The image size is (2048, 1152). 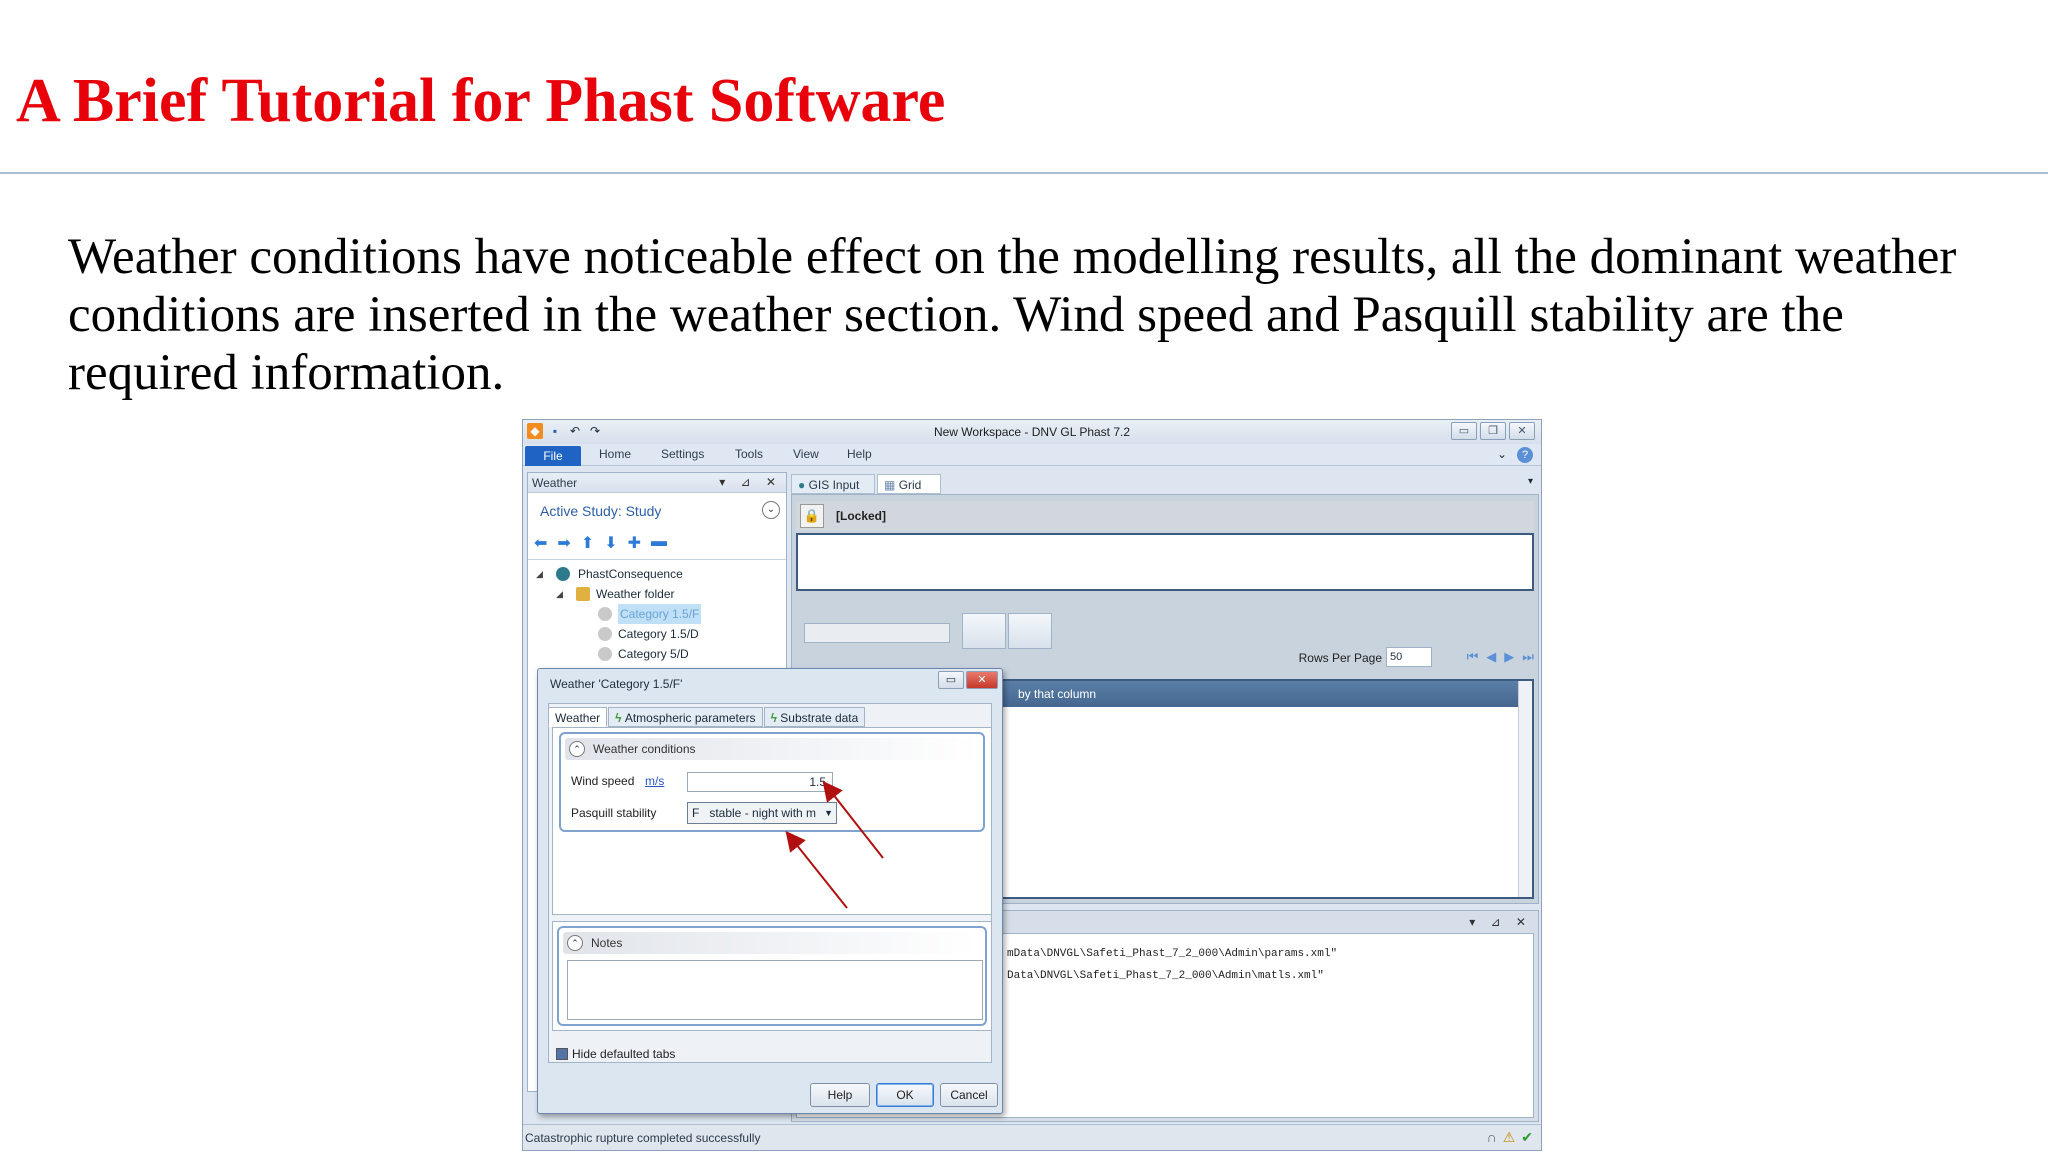 What do you see at coordinates (607, 943) in the screenshot?
I see `notes-title: Notes` at bounding box center [607, 943].